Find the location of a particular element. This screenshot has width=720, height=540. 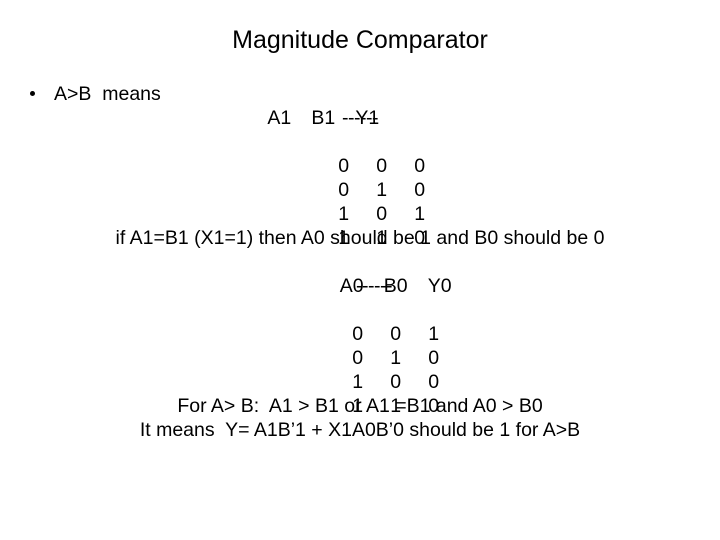

table-row: 0 0 0 is located at coordinates (360, 153).